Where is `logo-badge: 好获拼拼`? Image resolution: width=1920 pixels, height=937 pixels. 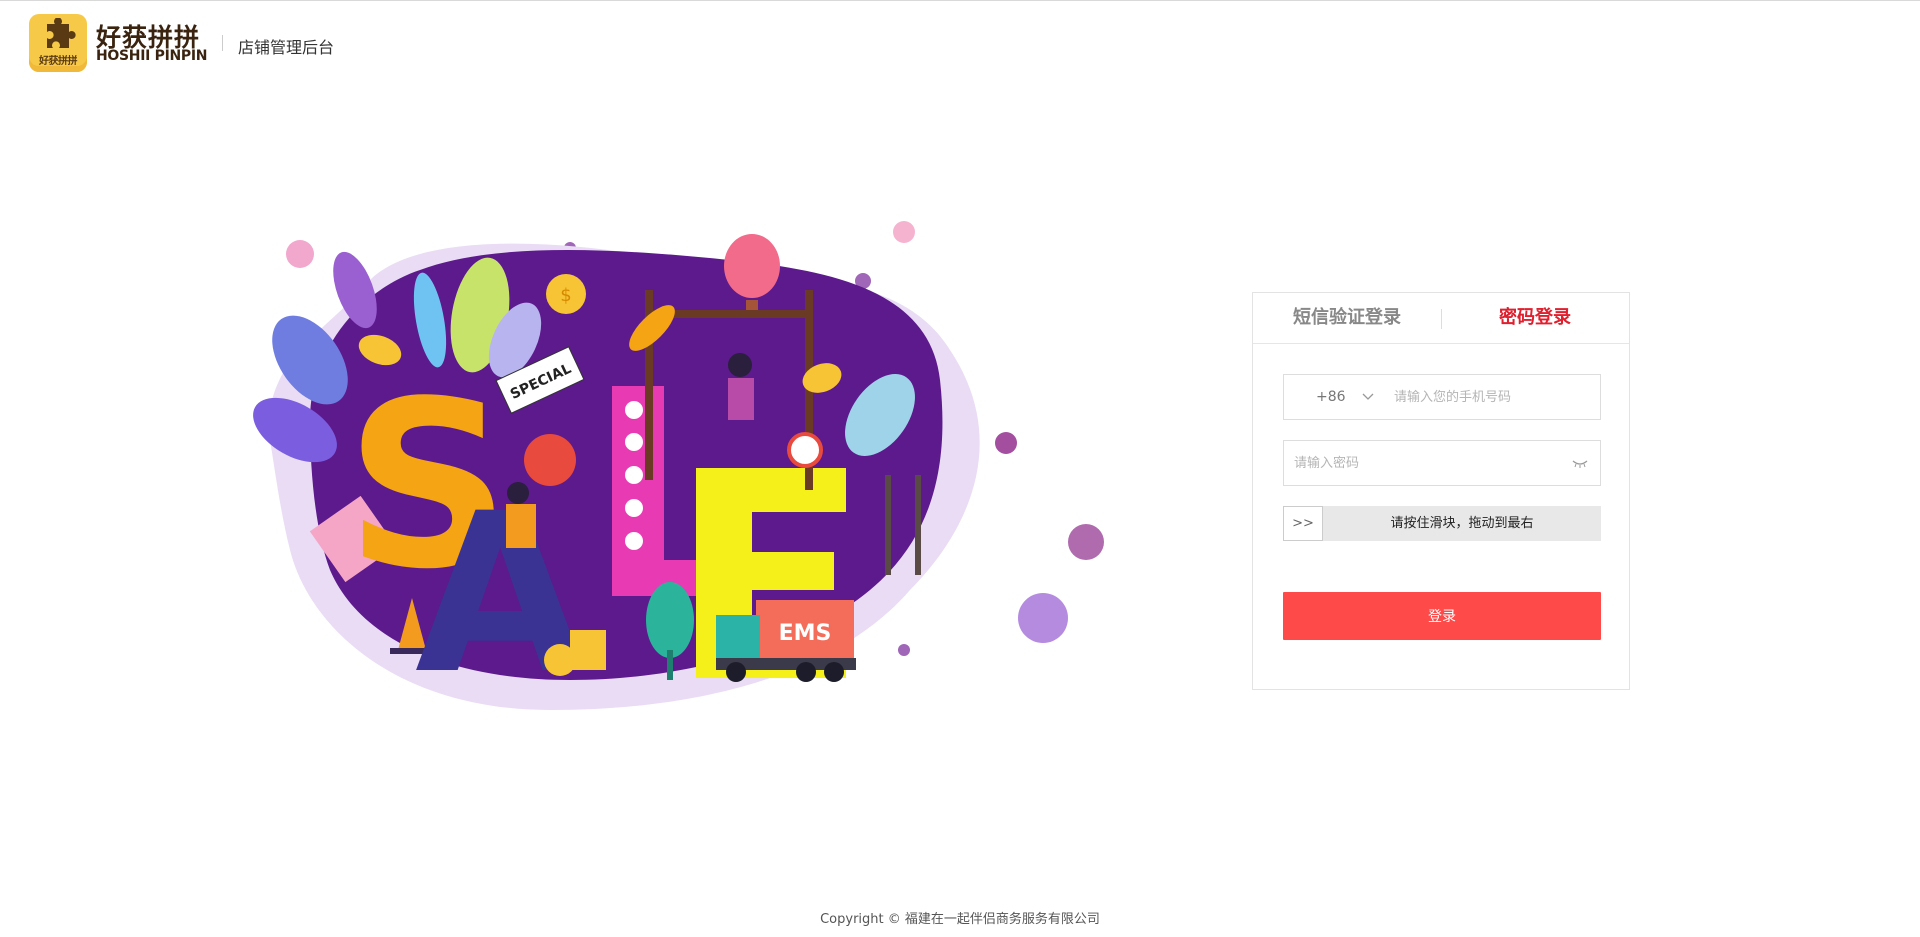
logo-badge: 好获拼拼 is located at coordinates (58, 43).